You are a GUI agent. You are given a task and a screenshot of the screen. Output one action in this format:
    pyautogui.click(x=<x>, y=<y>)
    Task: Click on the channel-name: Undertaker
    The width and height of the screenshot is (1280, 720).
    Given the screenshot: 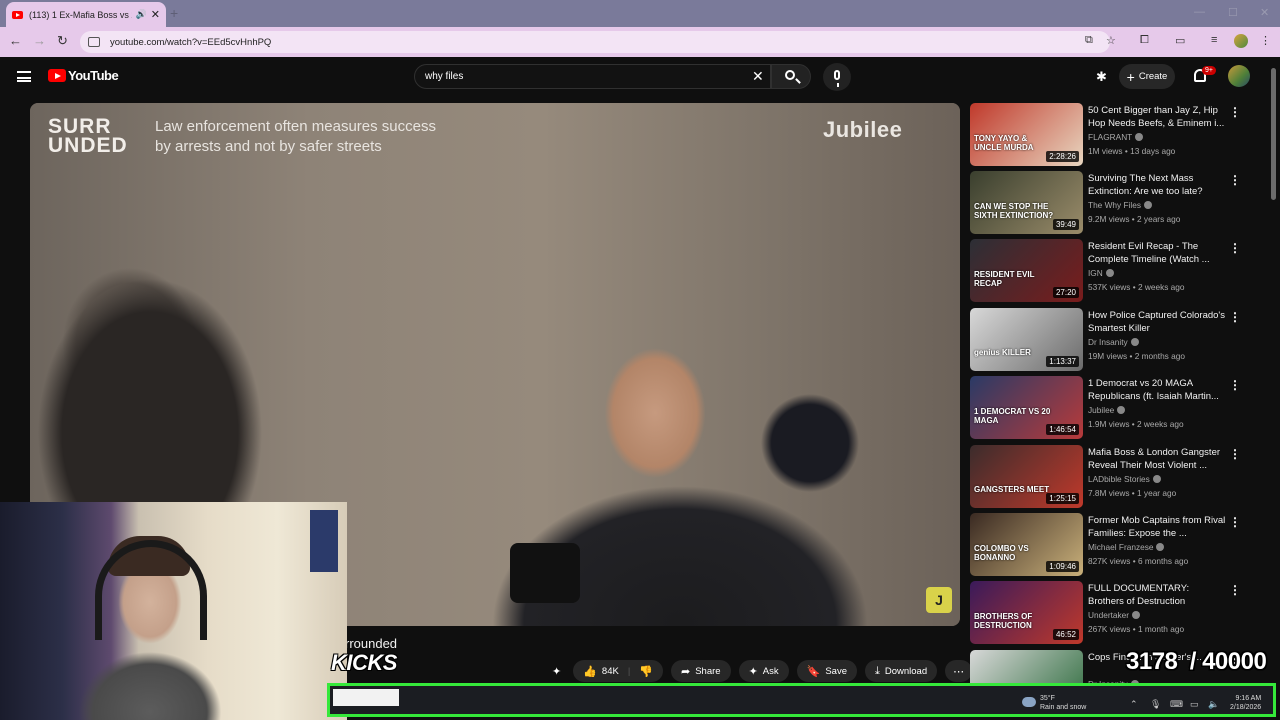 What is the action you would take?
    pyautogui.click(x=1114, y=615)
    